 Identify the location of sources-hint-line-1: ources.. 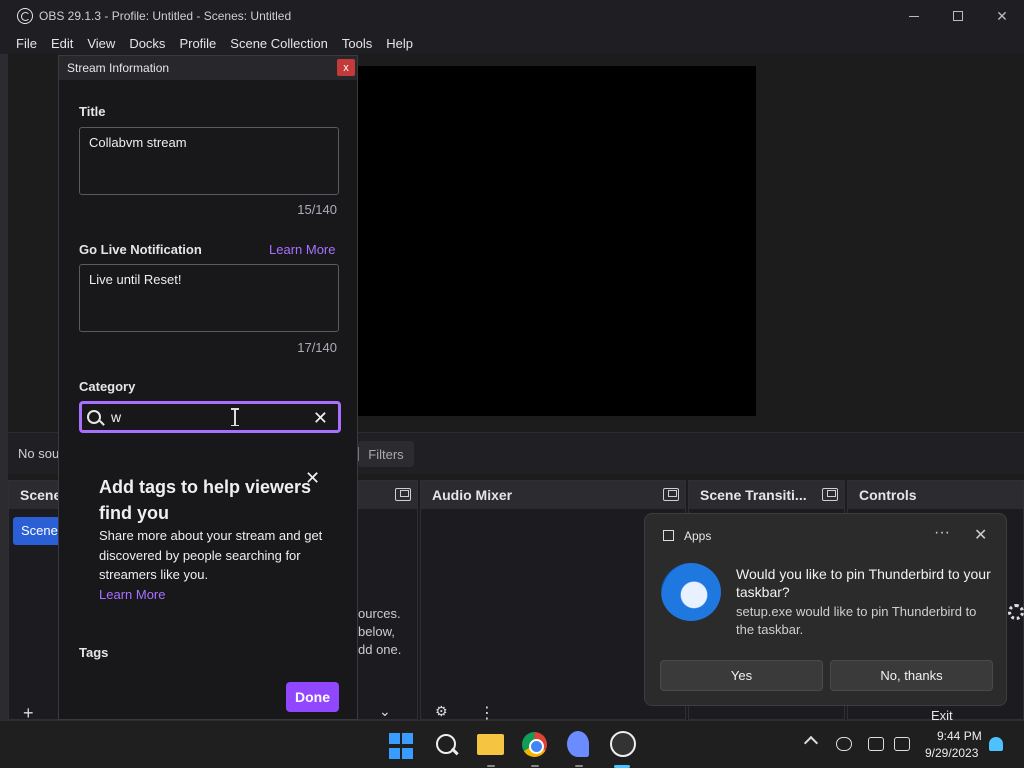
(379, 613).